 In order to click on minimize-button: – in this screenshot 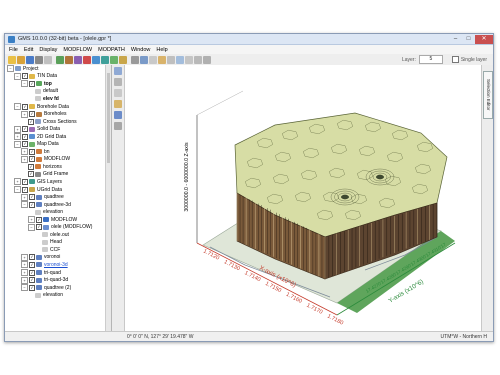, I will do `click(455, 39)`.